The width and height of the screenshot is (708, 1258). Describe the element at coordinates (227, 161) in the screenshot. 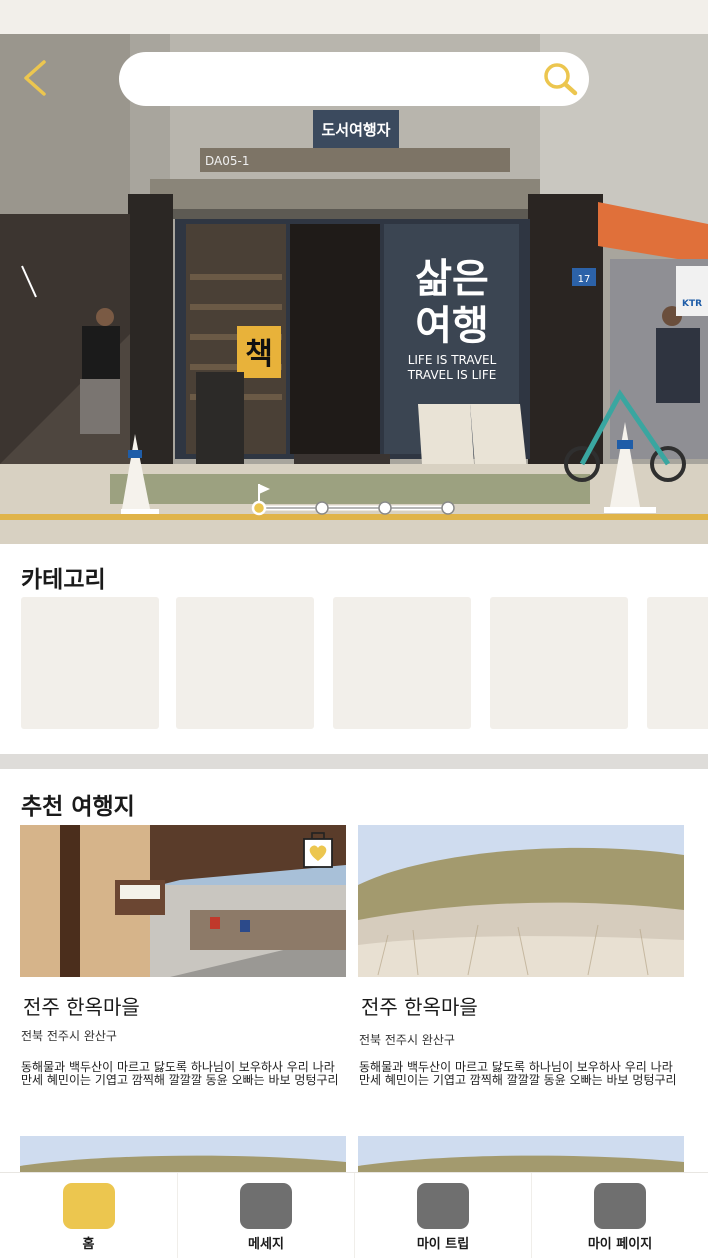

I see `hero-store-code: DA05-1` at that location.